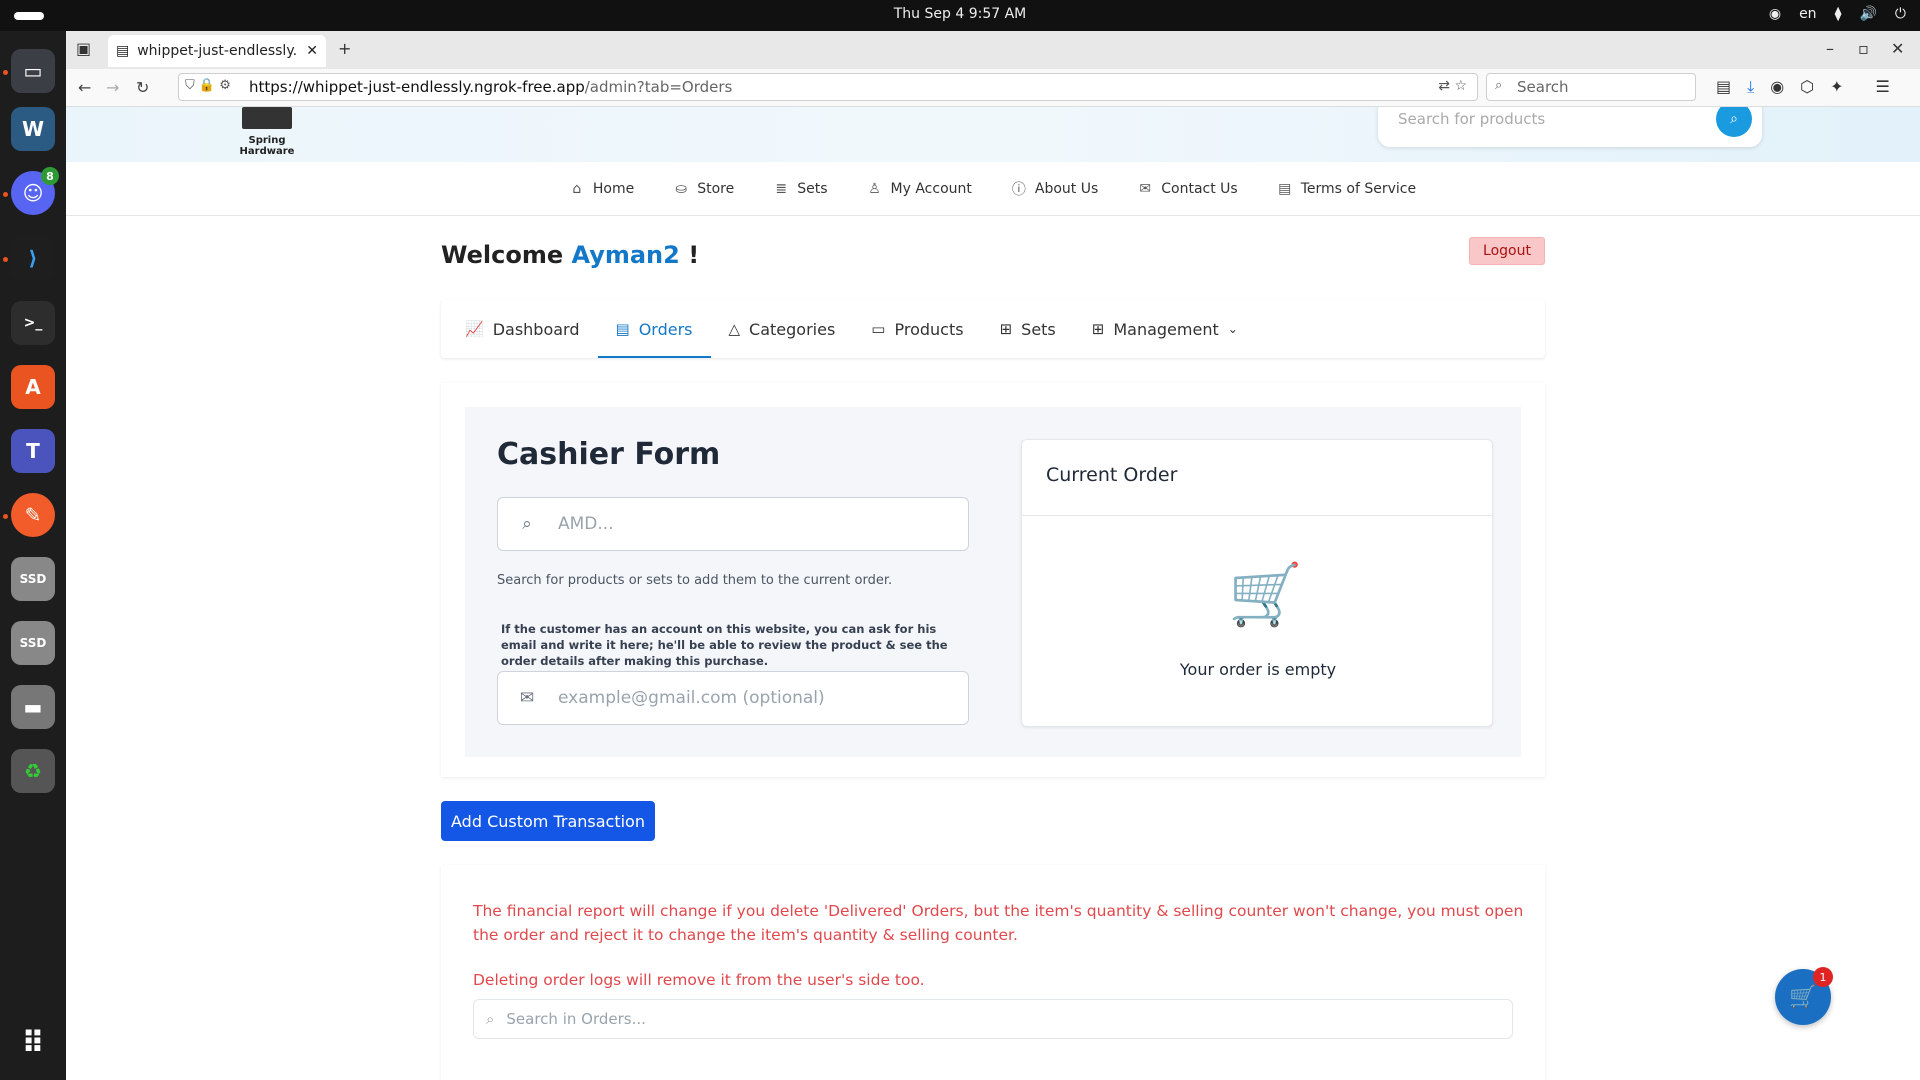 The image size is (1920, 1080). Describe the element at coordinates (33, 515) in the screenshot. I see `postman-app-icon: ✎` at that location.